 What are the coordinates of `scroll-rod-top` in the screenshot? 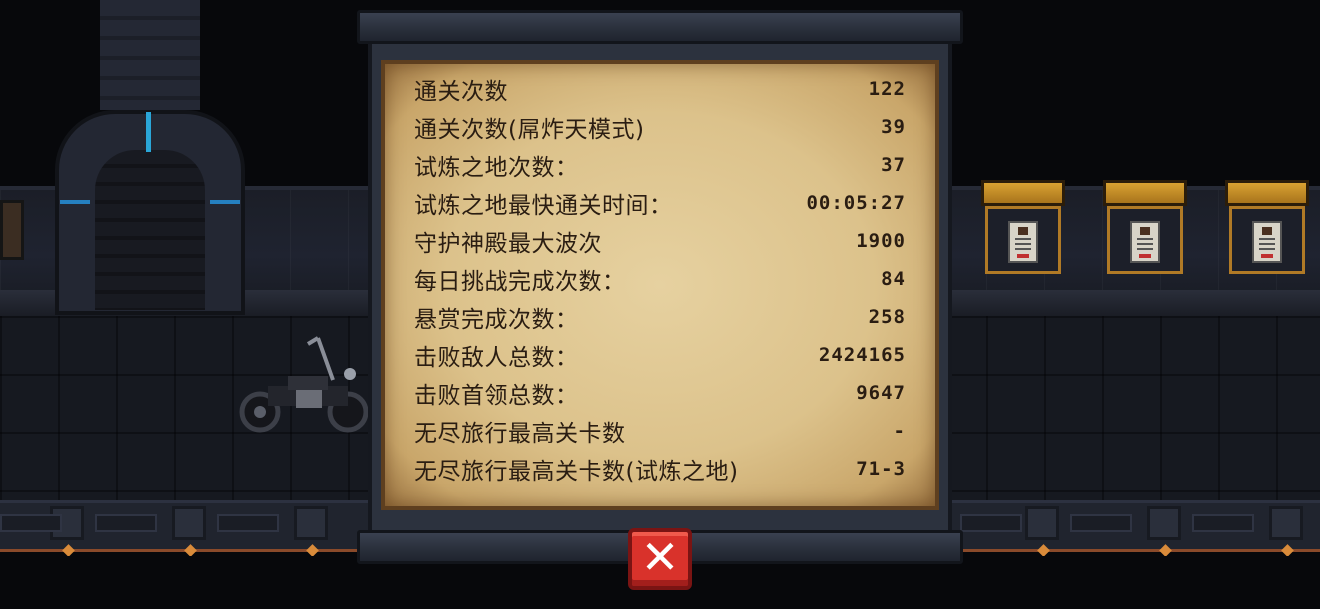 It's located at (660, 27).